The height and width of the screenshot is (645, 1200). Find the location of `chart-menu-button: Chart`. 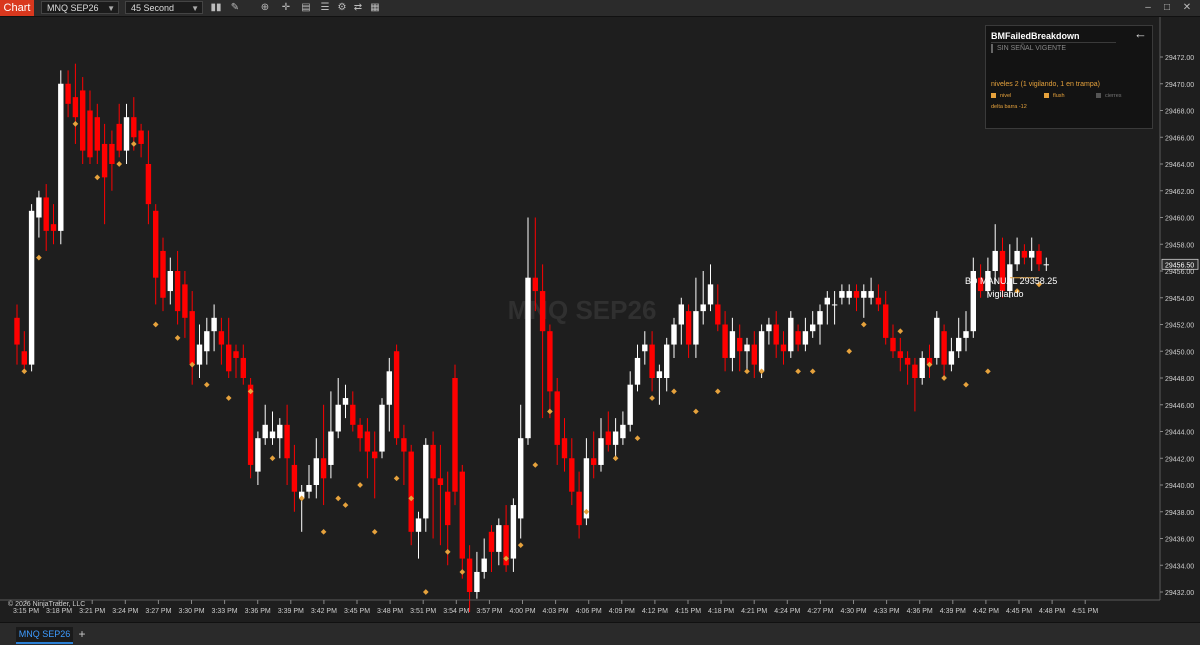

chart-menu-button: Chart is located at coordinates (17, 8).